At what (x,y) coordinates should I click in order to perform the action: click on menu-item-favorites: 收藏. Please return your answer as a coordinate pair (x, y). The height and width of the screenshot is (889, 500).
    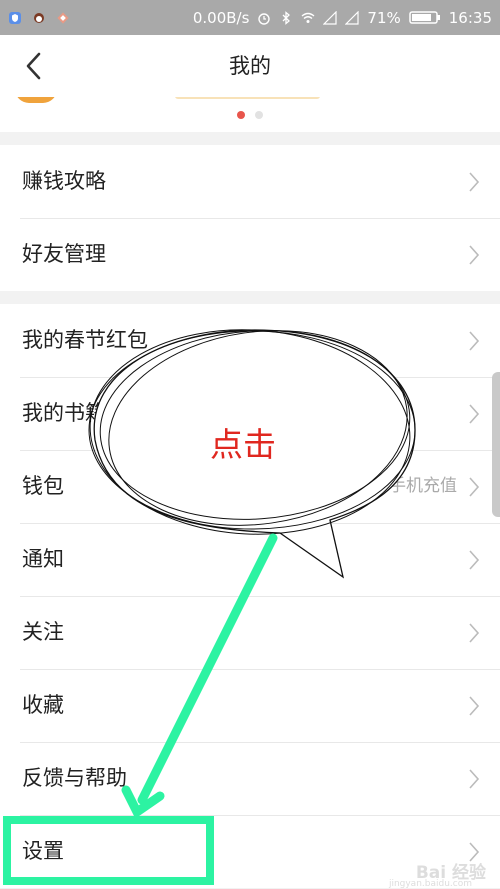
    Looking at the image, I should click on (250, 705).